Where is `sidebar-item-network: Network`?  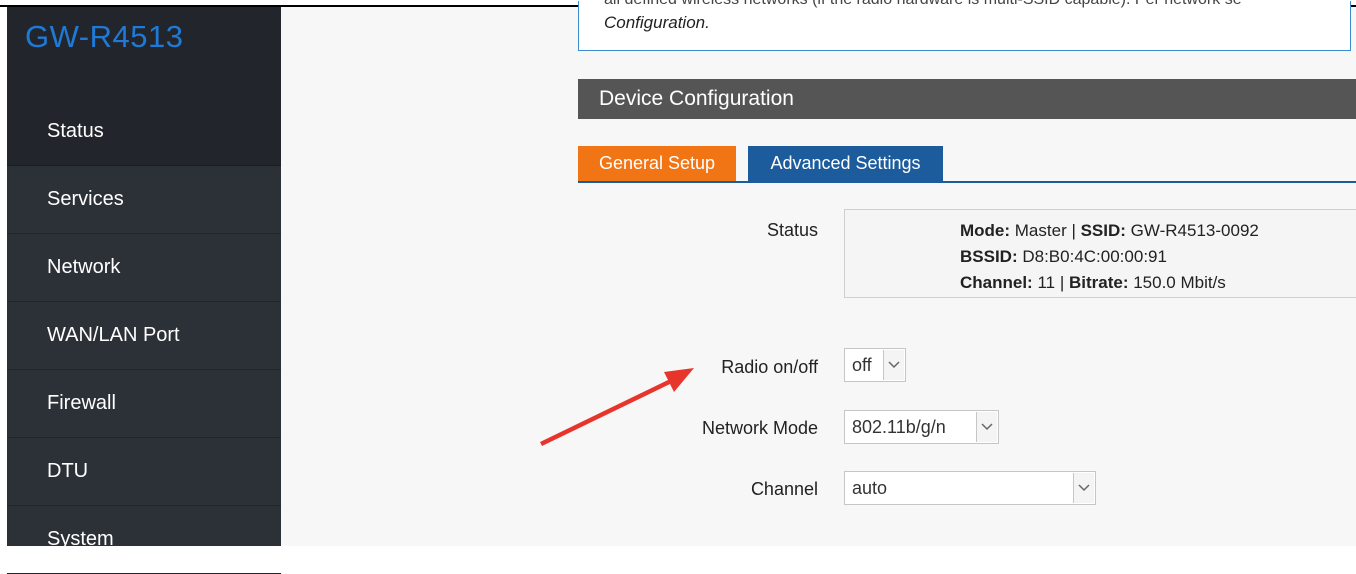
sidebar-item-network: Network is located at coordinates (144, 268).